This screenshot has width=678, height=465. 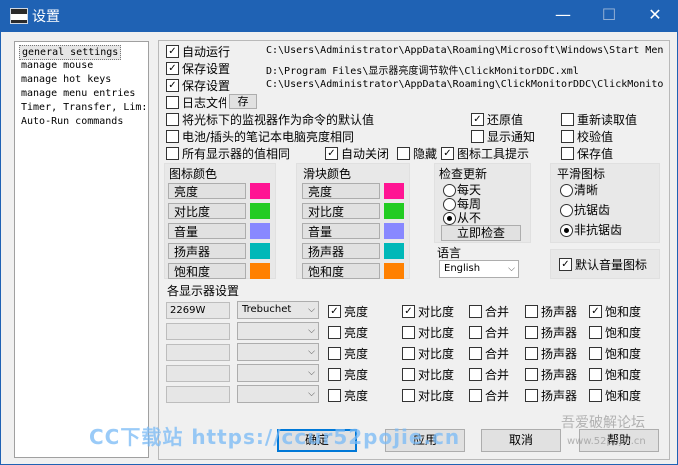 I want to click on slider-color-speaker-button: 扬声器, so click(x=341, y=251).